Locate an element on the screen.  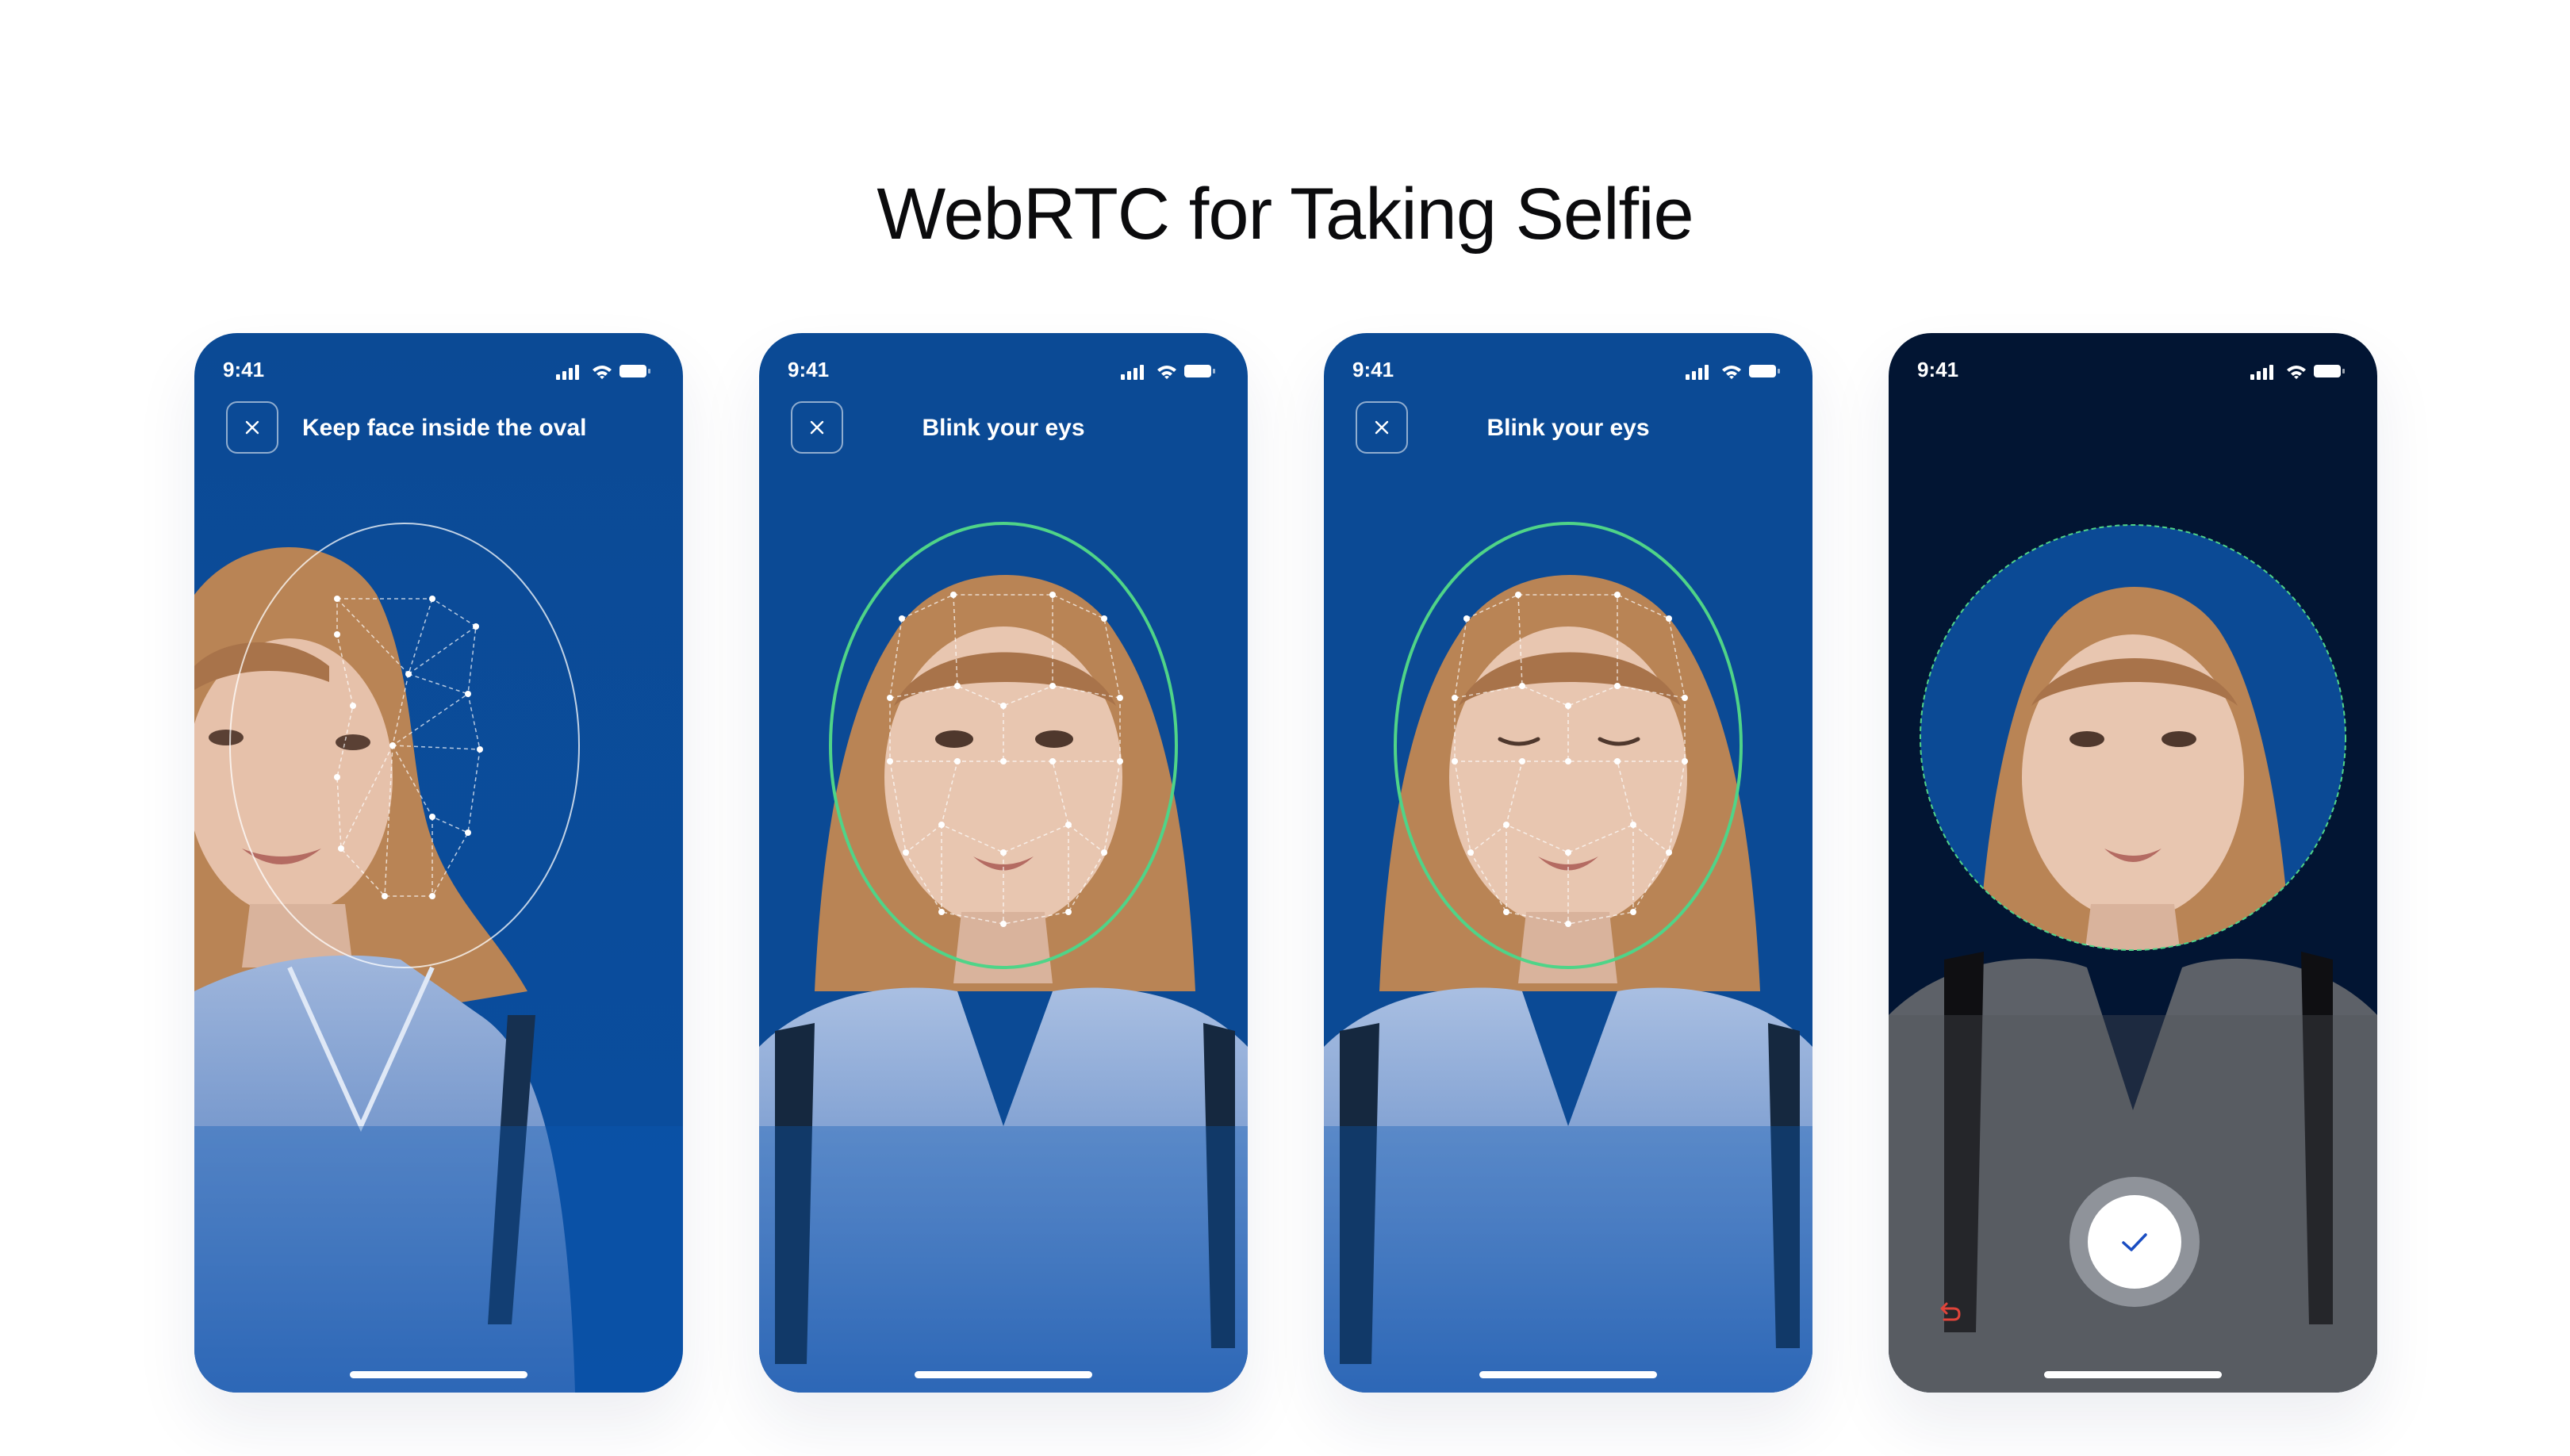
undo-arrow-icon is located at coordinates (1950, 1311).